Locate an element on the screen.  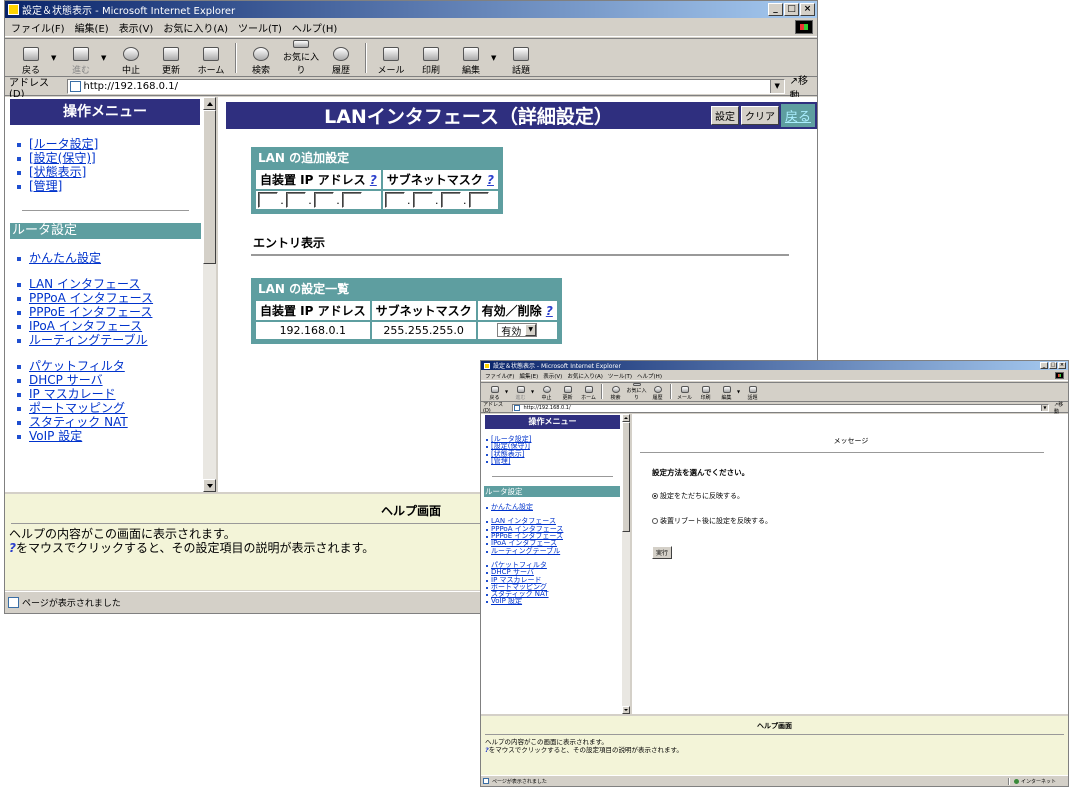
enable-select: 有効 ▼ is located at coordinates (517, 330).